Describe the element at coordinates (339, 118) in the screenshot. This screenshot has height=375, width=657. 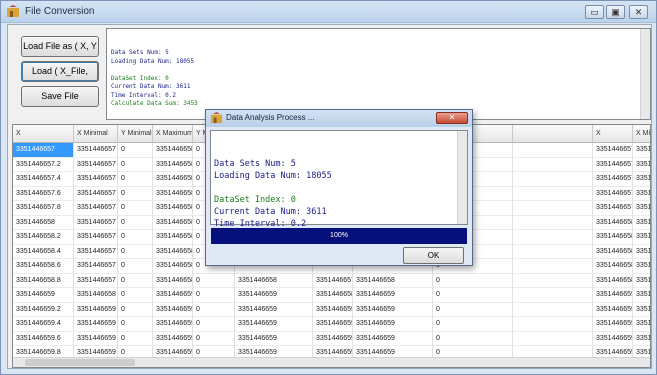
I see `dialog-title-bar: Data Analysis Process ... ✕` at that location.